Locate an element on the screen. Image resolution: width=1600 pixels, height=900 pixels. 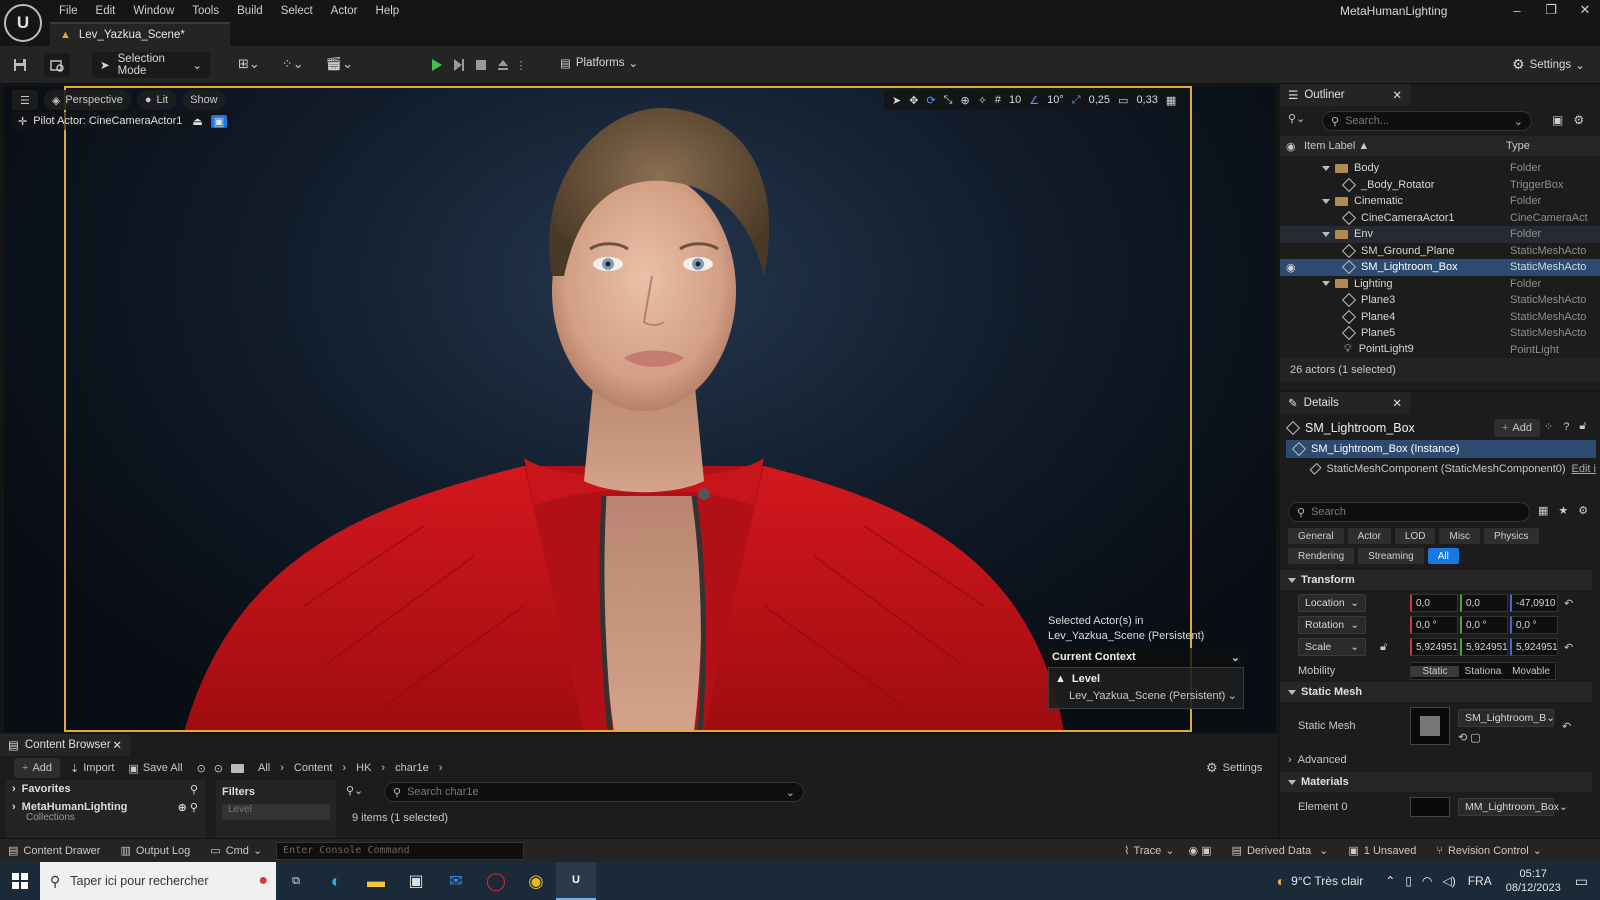
wifi-icon: ◠ is located at coordinates (1427, 881).